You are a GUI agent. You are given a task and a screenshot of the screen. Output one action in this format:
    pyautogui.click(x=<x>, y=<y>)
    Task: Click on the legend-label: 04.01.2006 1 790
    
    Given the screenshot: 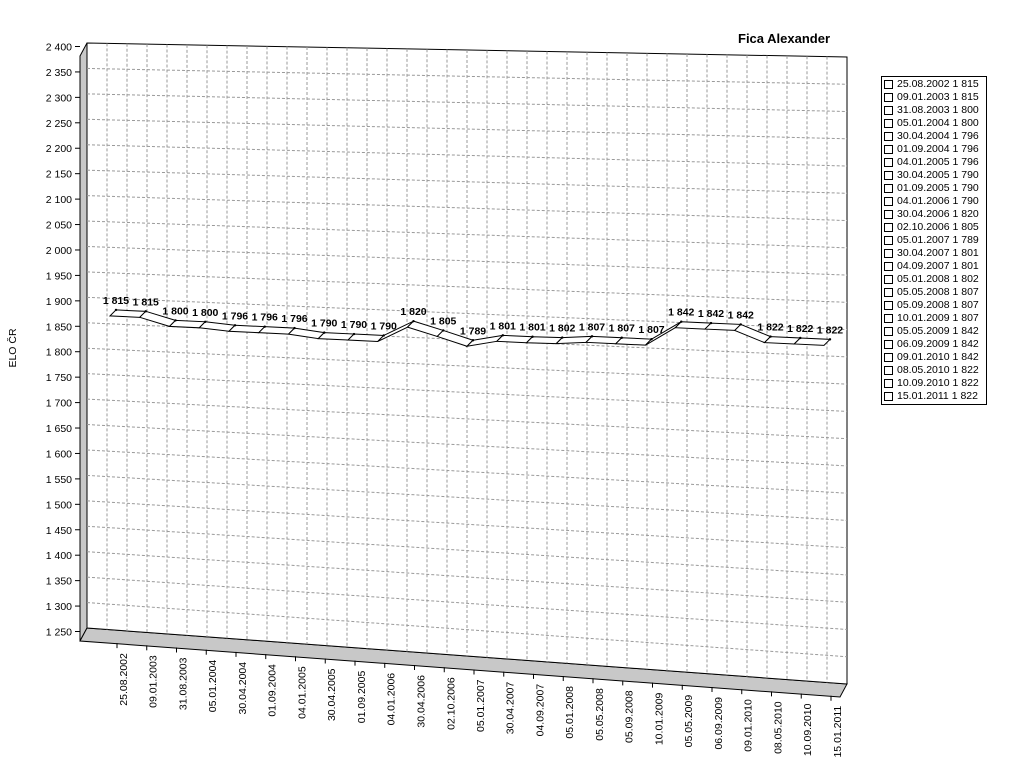 What is the action you would take?
    pyautogui.click(x=938, y=201)
    